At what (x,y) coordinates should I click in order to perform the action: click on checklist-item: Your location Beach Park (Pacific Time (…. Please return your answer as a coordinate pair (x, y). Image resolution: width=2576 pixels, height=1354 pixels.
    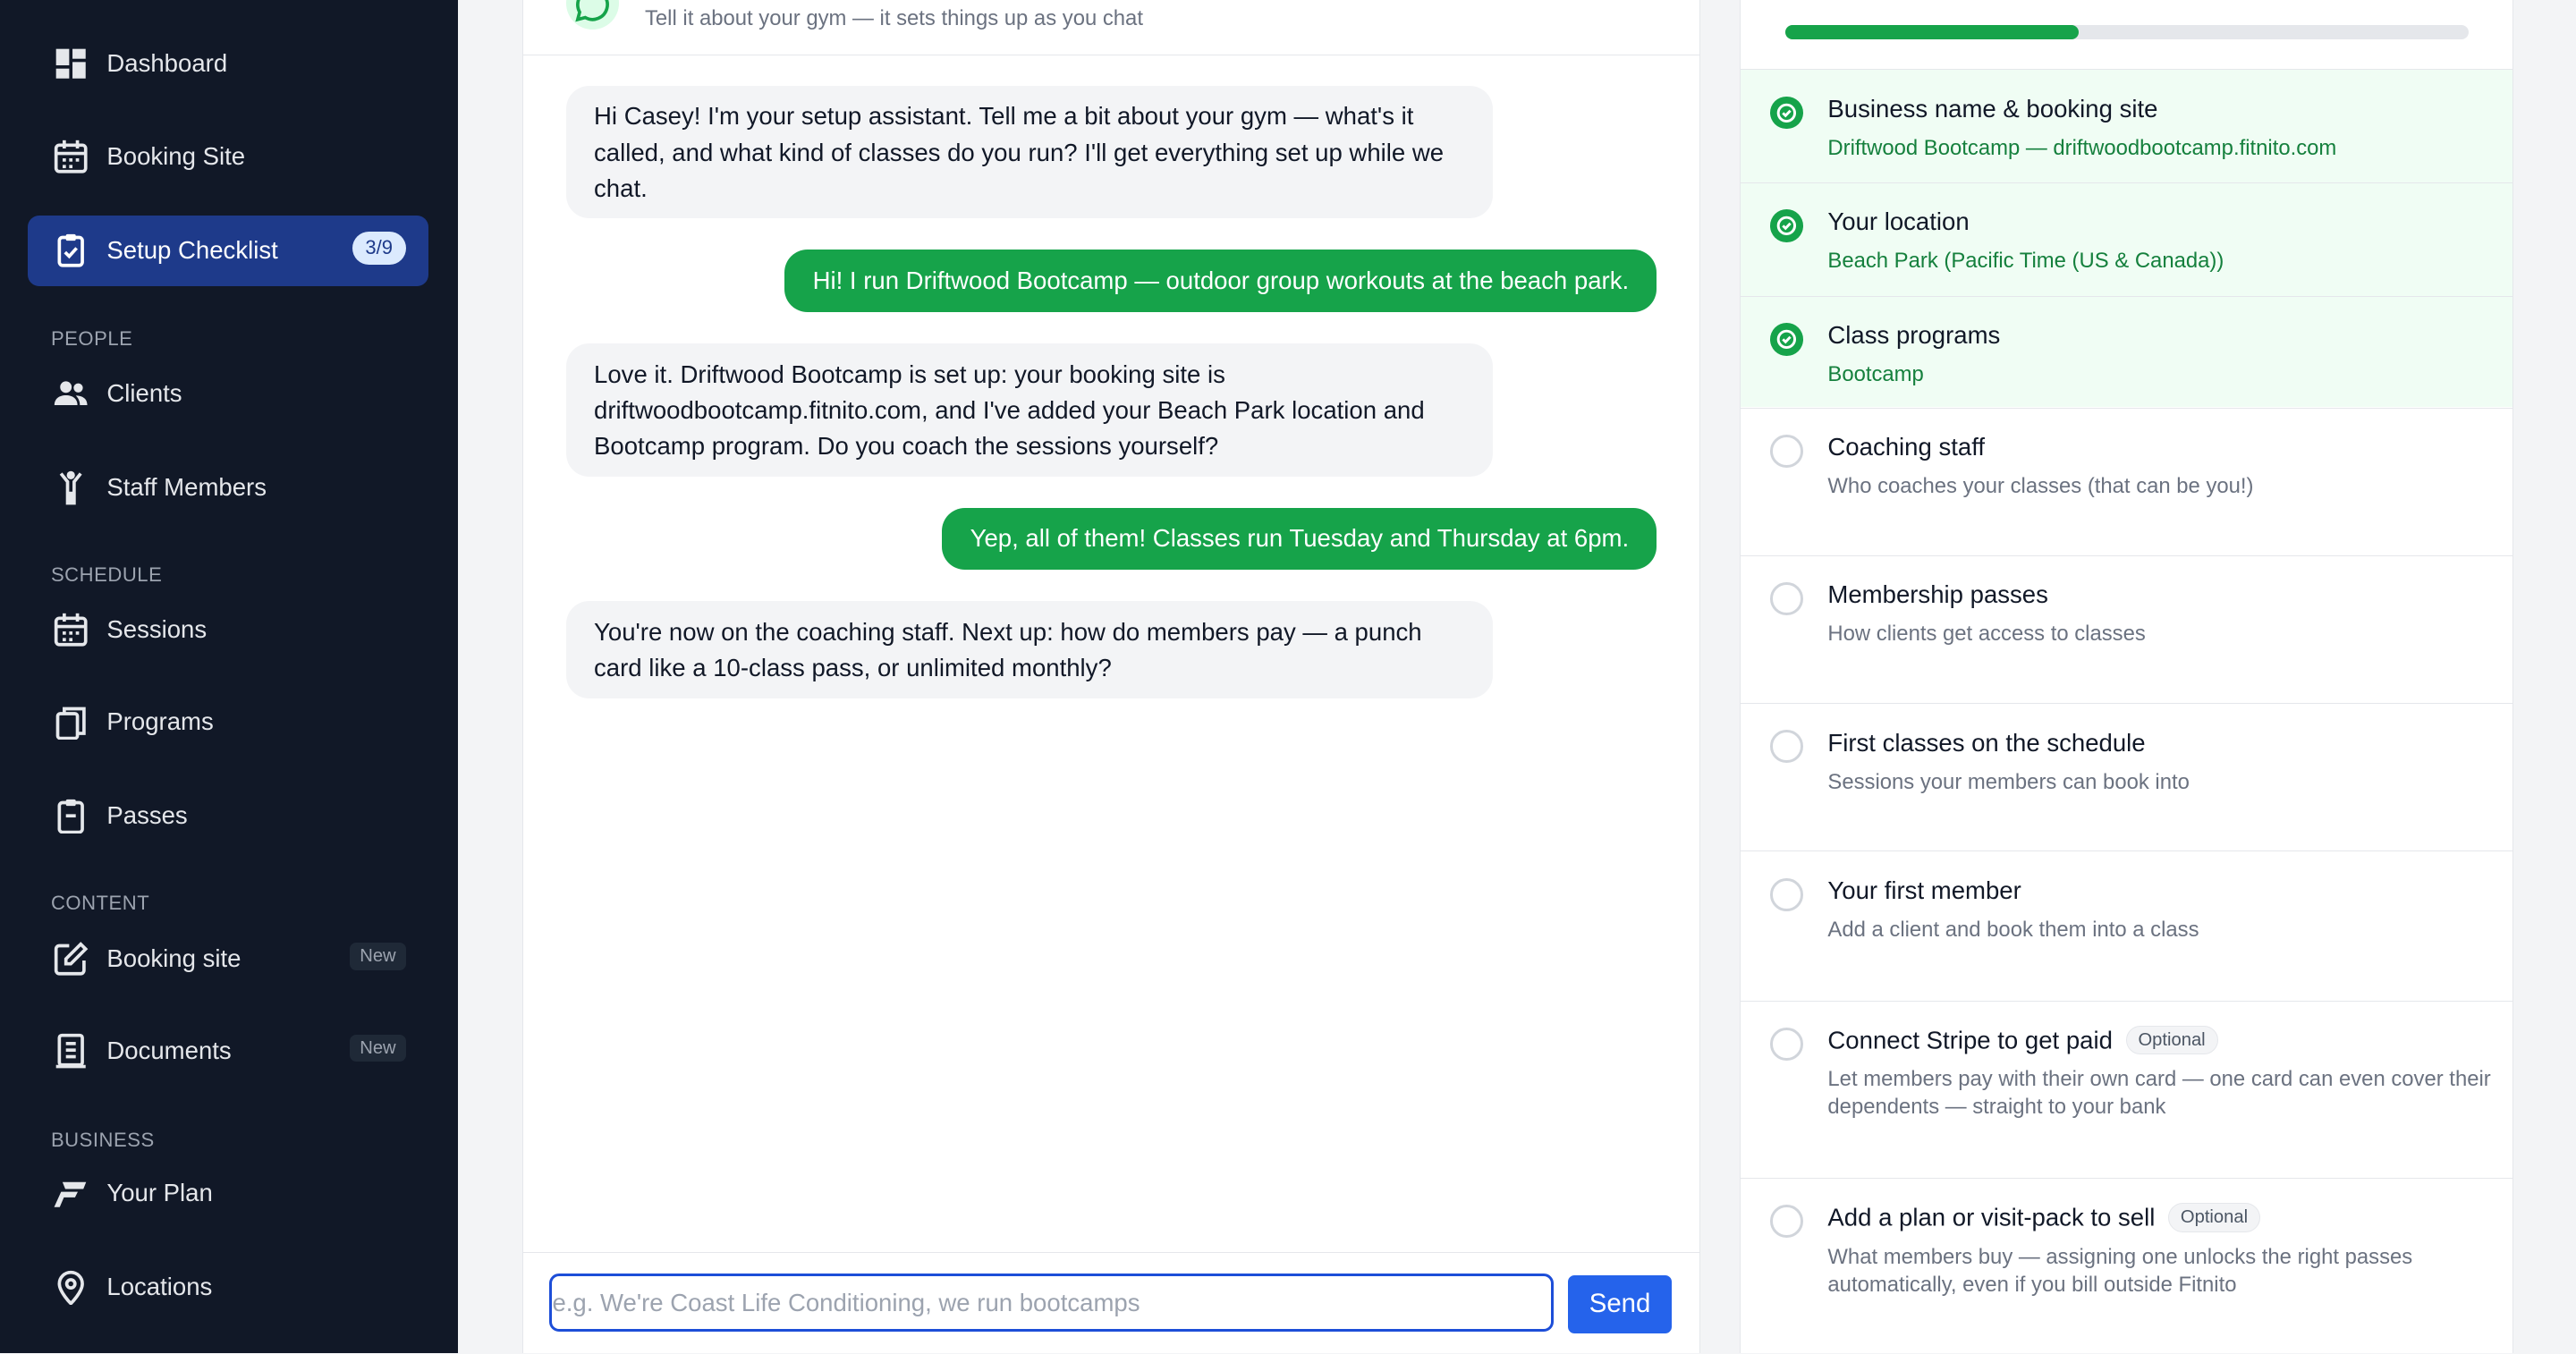
    Looking at the image, I should click on (2127, 239).